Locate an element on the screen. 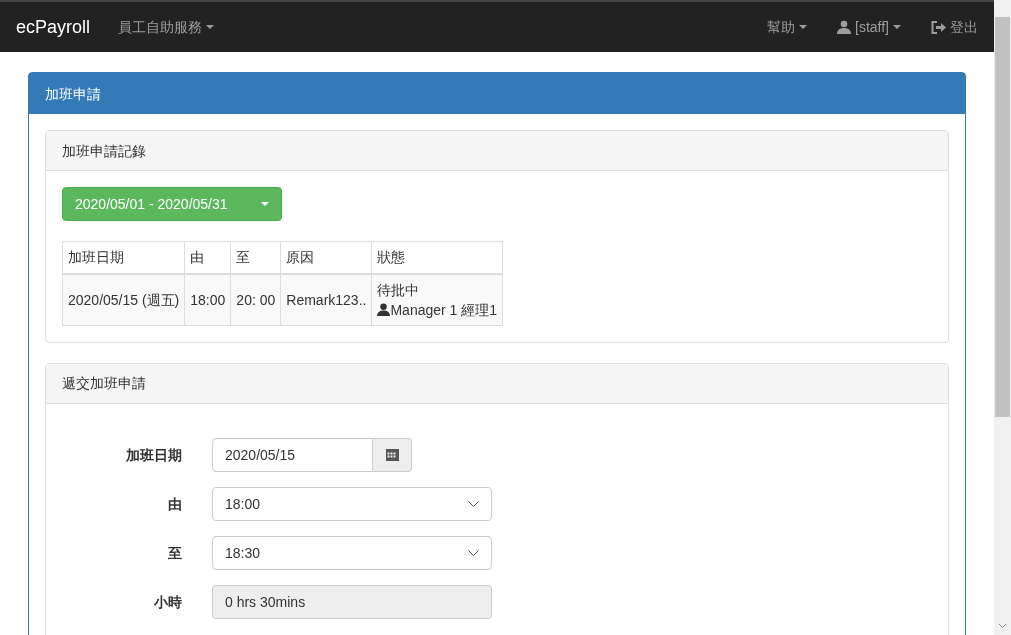 The width and height of the screenshot is (1011, 635). status-text: 待批中 is located at coordinates (399, 290).